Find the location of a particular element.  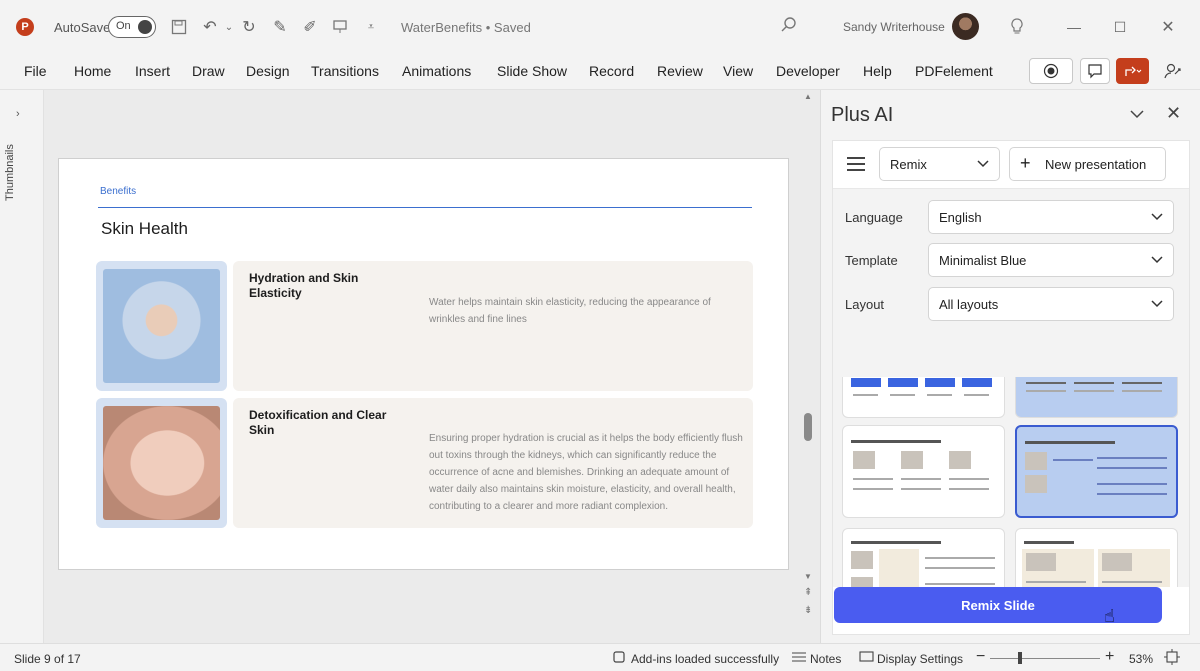

tab-help: Help is located at coordinates (877, 71).